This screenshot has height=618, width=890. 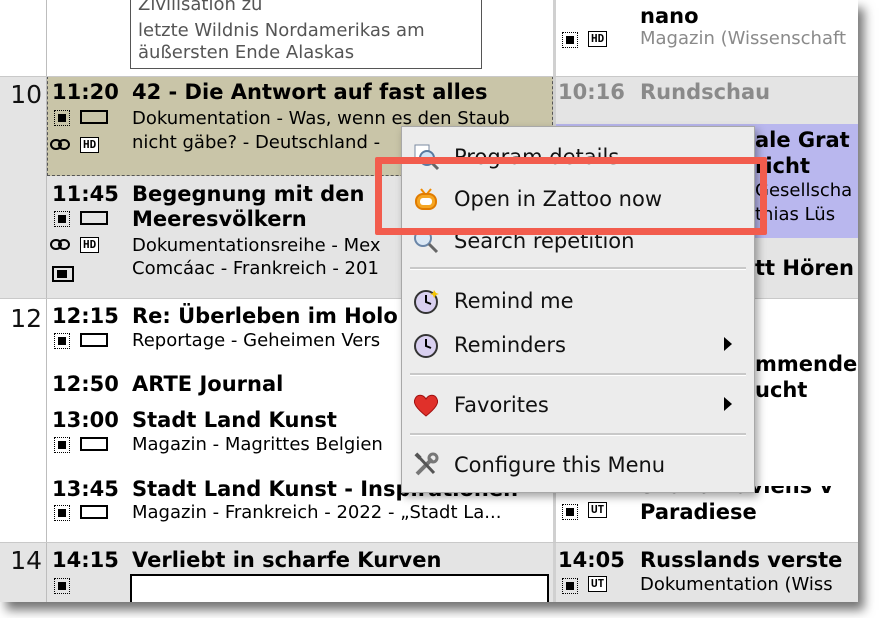 What do you see at coordinates (591, 560) in the screenshot?
I see `program-time: 14:05` at bounding box center [591, 560].